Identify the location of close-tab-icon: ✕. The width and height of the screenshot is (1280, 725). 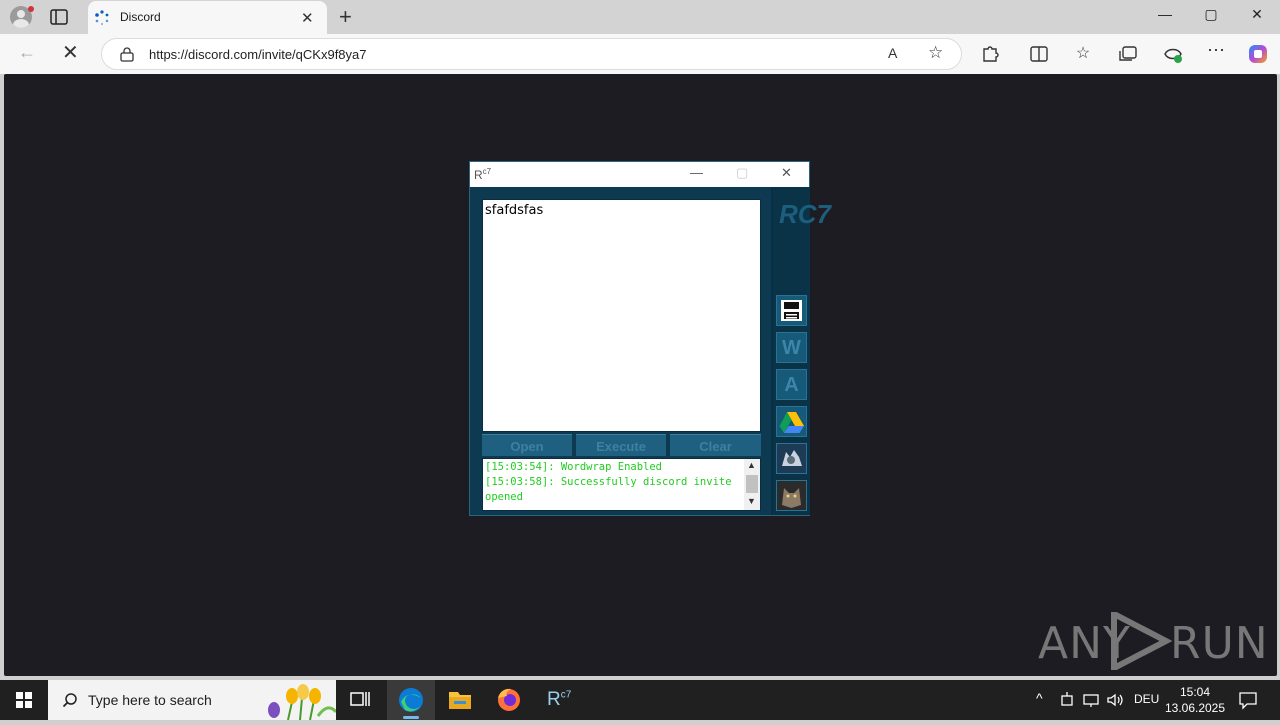
(307, 18).